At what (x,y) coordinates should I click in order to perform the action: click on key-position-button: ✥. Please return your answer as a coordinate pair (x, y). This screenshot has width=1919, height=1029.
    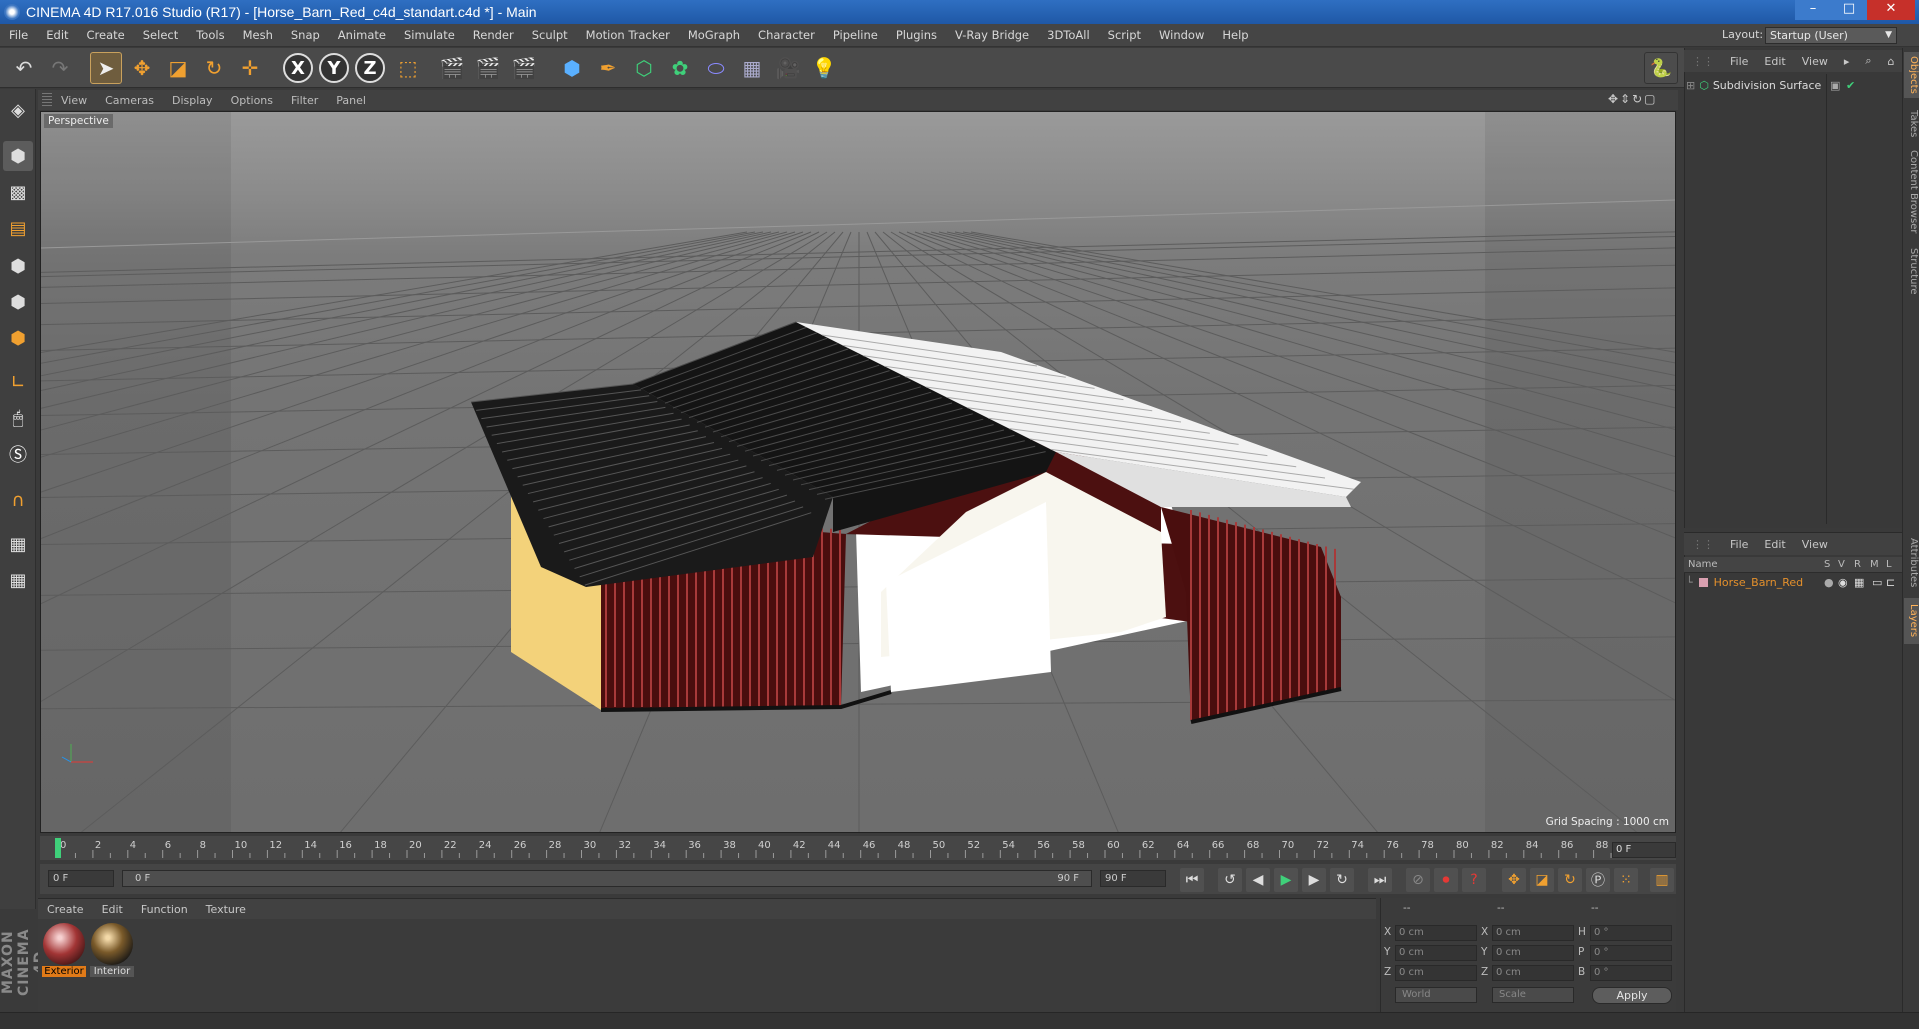
    Looking at the image, I should click on (1514, 880).